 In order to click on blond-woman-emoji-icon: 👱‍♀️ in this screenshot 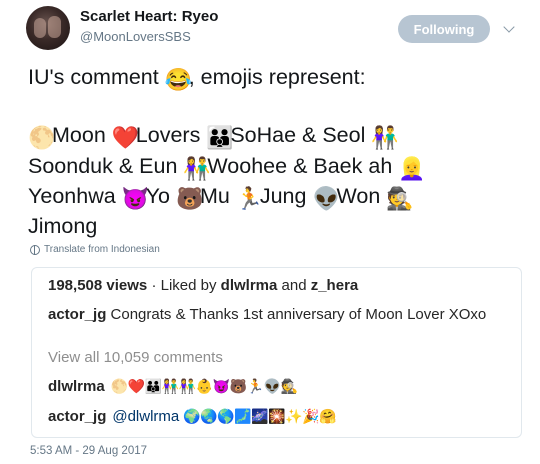, I will do `click(412, 168)`.